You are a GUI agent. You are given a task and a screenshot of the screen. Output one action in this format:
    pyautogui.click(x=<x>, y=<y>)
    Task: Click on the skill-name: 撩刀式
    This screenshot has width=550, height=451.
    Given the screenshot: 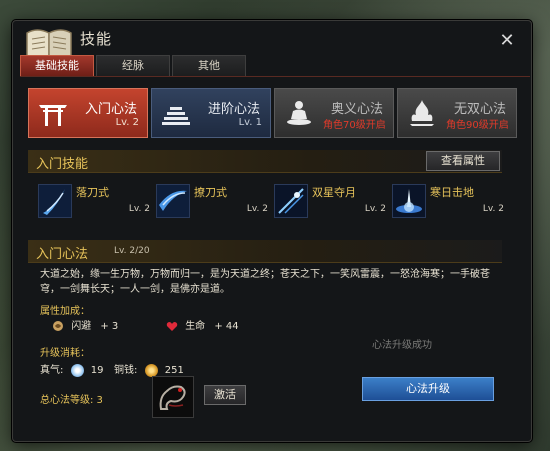 What is the action you would take?
    pyautogui.click(x=210, y=192)
    